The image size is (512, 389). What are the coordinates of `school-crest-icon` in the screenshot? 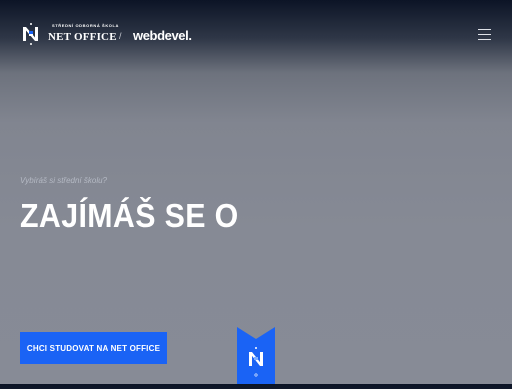 It's located at (256, 355).